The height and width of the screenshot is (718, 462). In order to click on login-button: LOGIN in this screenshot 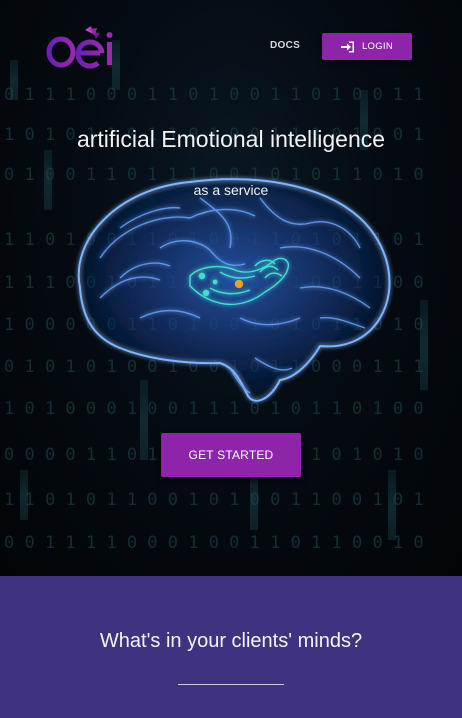, I will do `click(367, 46)`.